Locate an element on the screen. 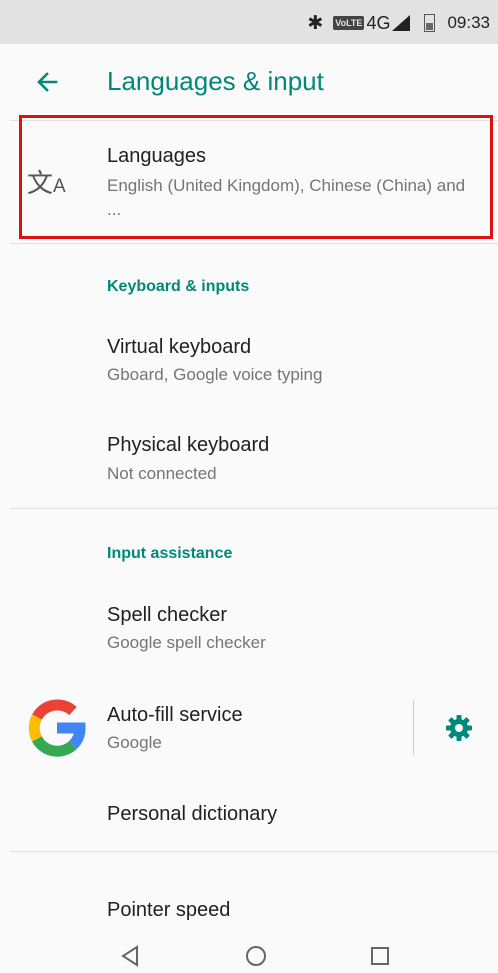 This screenshot has width=498, height=973. status-icons: ✱ VoLTE 4G 09:33 is located at coordinates (398, 23).